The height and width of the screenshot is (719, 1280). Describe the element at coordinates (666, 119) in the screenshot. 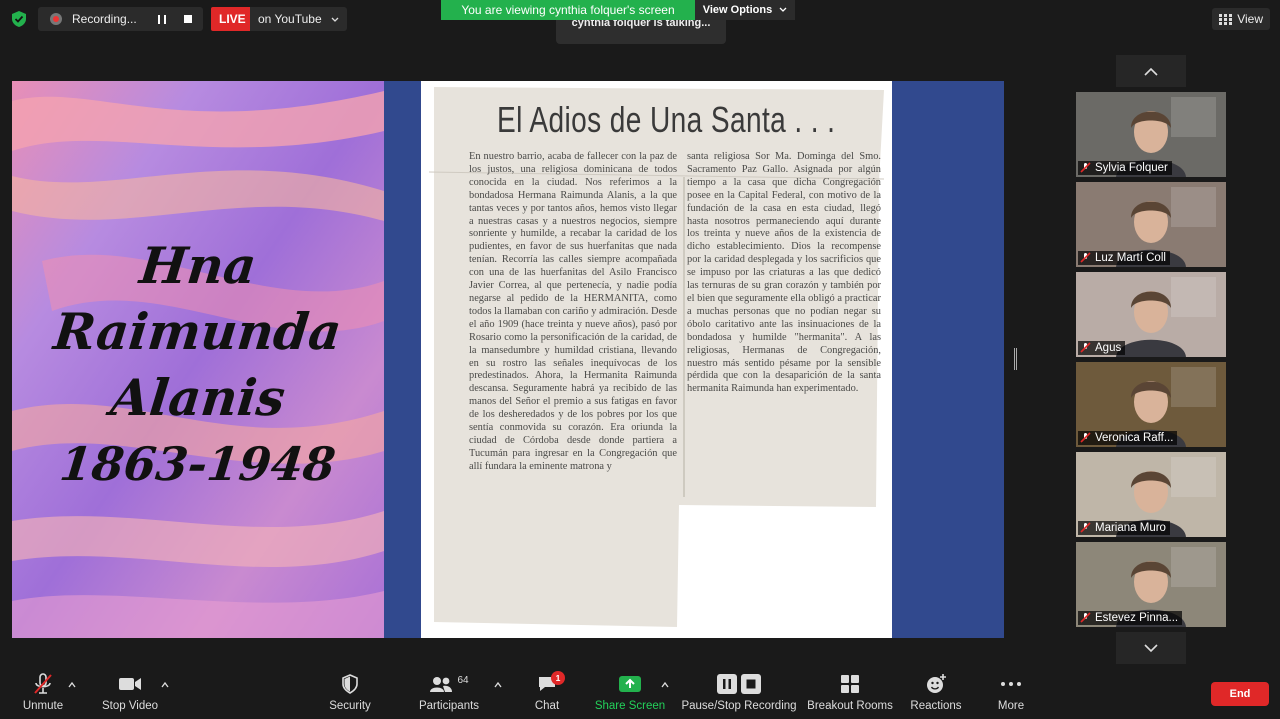

I see `clipping-headline: El Adios de Una Santa . . .` at that location.